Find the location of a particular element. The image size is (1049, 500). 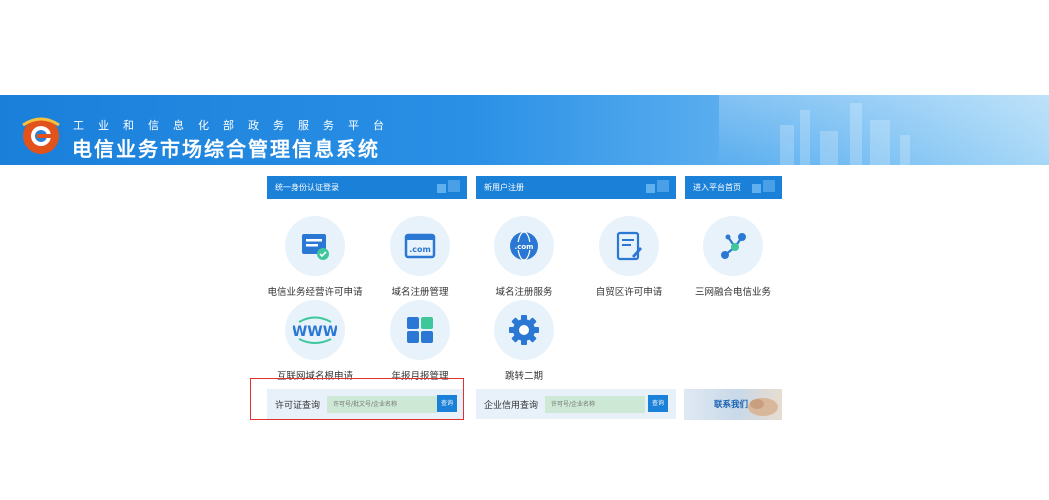

service-telecom-license: 电信业务经营许可申请 is located at coordinates (315, 257).